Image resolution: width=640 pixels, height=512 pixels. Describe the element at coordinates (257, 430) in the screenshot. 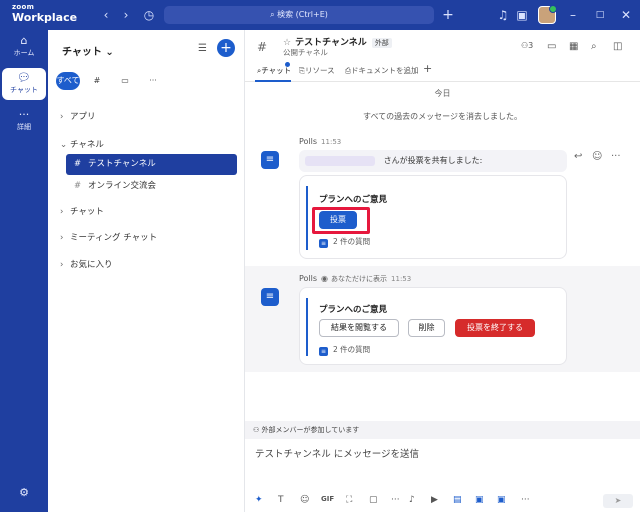

I see `members-icon: ⚇` at that location.